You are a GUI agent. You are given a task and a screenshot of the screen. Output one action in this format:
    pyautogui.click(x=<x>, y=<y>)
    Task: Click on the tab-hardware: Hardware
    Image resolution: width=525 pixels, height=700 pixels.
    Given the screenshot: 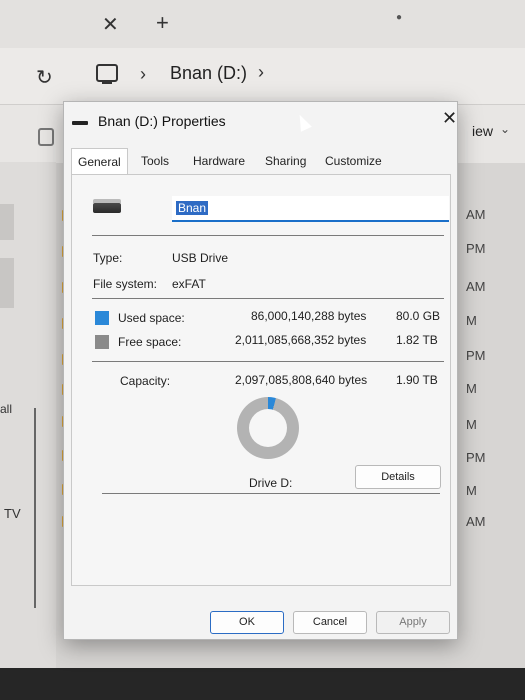 What is the action you would take?
    pyautogui.click(x=219, y=161)
    